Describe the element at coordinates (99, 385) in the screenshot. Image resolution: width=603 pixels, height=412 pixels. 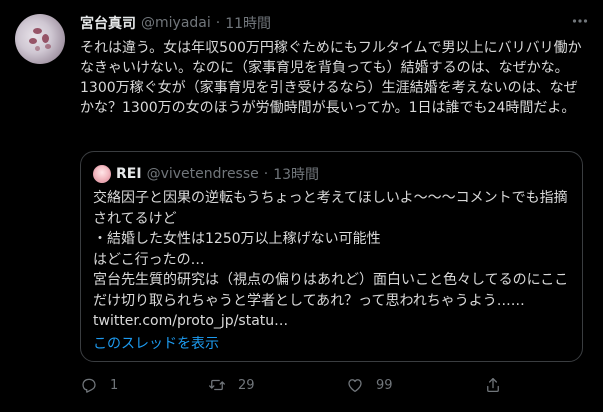
I see `reply-button: 1` at that location.